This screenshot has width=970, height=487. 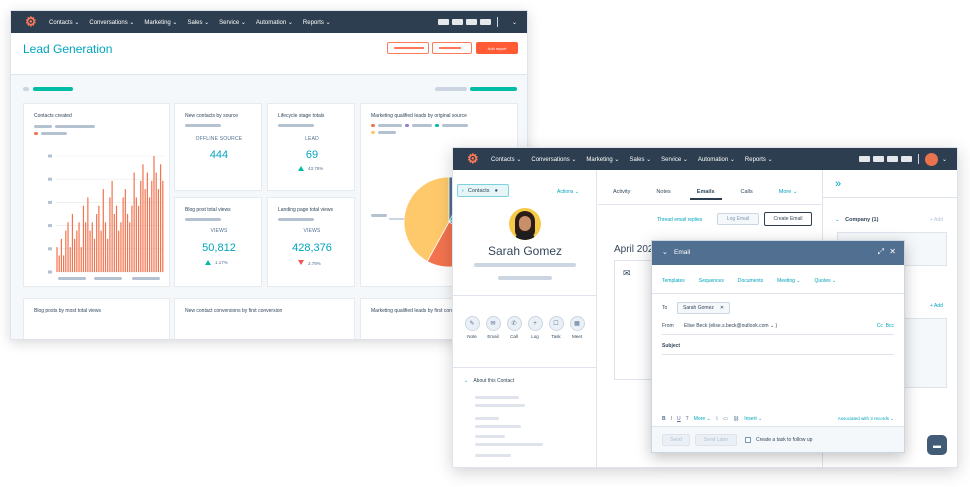 I want to click on create-email-button: Create Email, so click(x=788, y=219).